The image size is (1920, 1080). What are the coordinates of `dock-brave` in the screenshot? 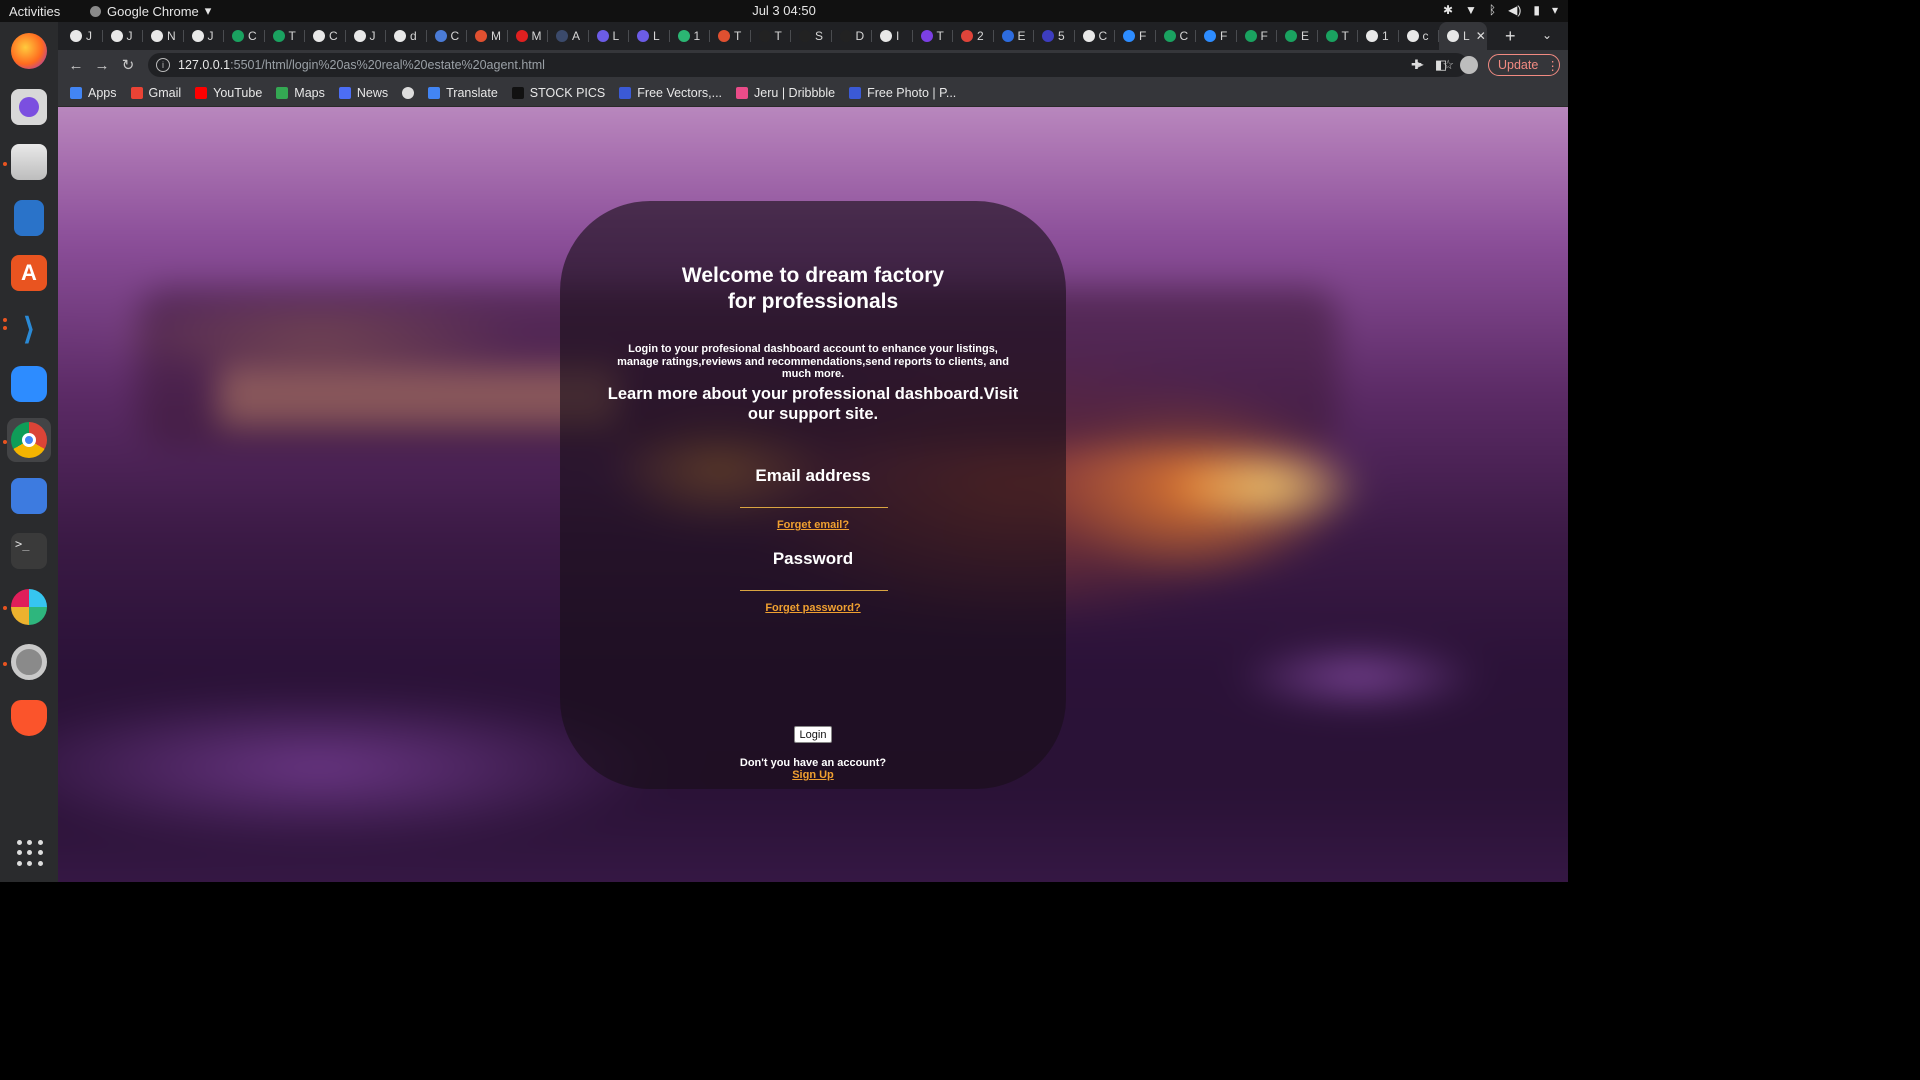 It's located at (29, 718).